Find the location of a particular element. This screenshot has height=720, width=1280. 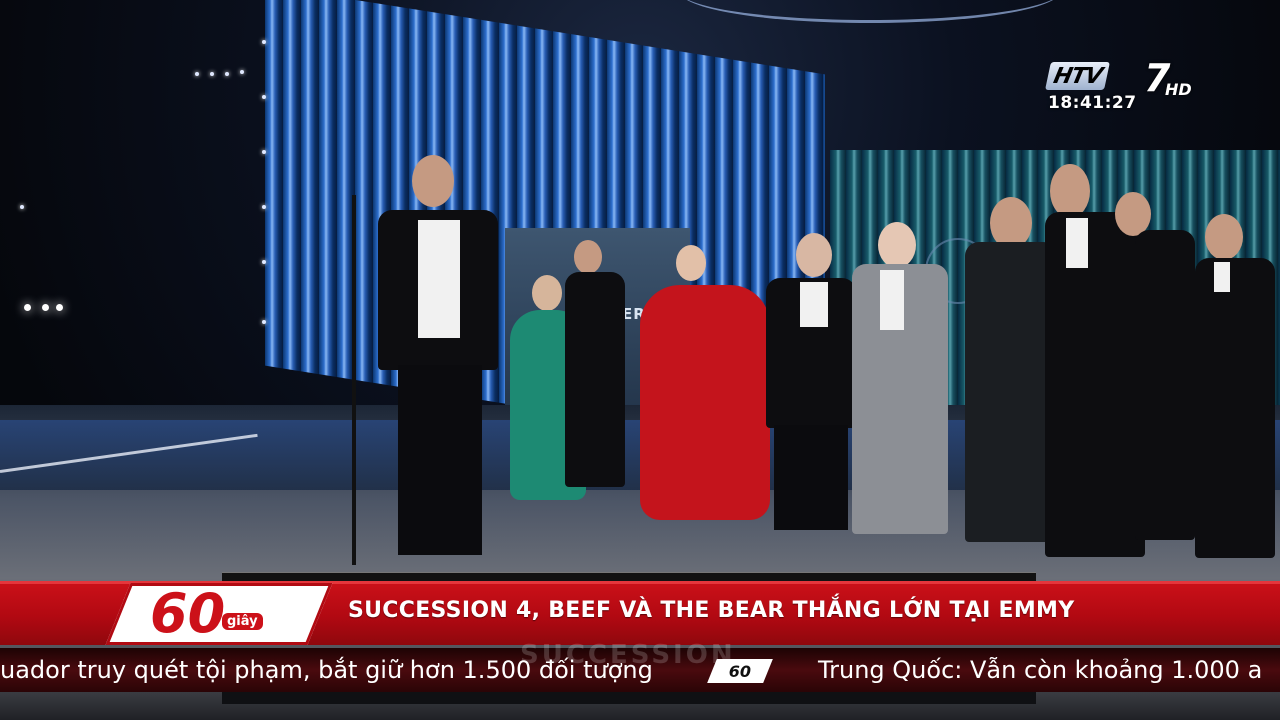

program-badge-logo: 60 is located at coordinates (220, 613).